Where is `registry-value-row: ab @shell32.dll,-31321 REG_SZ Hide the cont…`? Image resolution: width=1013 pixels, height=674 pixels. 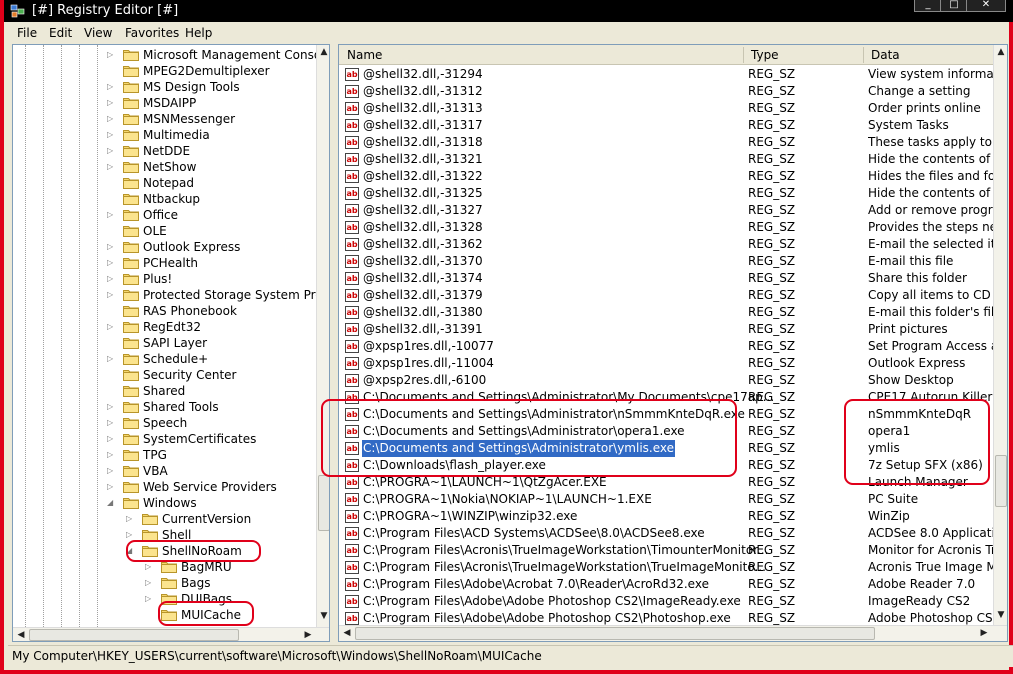
registry-value-row: ab @shell32.dll,-31321 REG_SZ Hide the cont… is located at coordinates (666, 159).